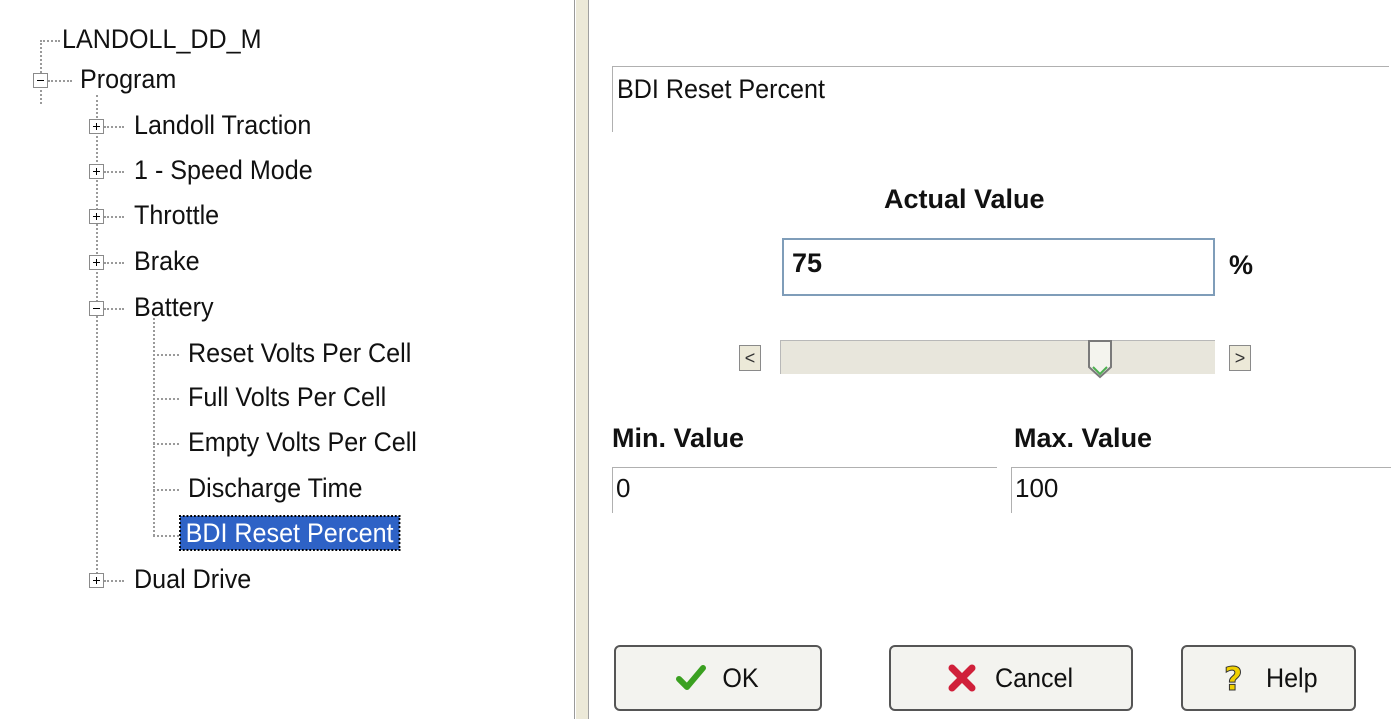 Image resolution: width=1398 pixels, height=719 pixels. What do you see at coordinates (1083, 438) in the screenshot?
I see `max-value-label: Max. Value` at bounding box center [1083, 438].